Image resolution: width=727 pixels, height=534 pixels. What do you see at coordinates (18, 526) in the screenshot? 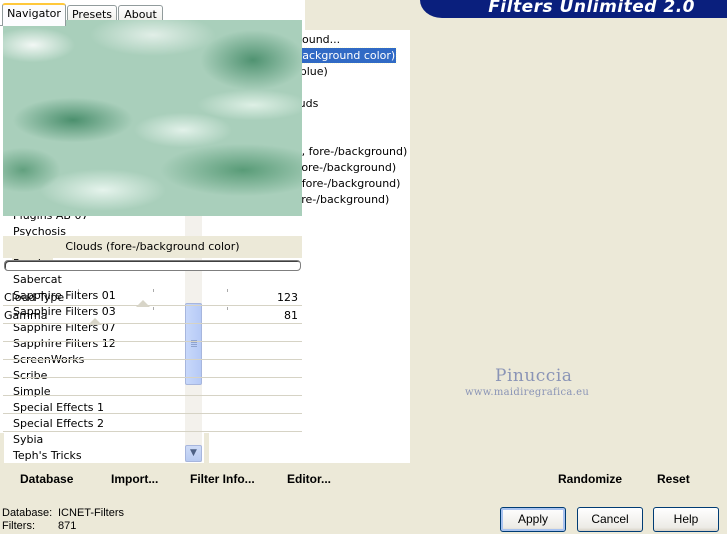
I see `filters-label: Filters:` at bounding box center [18, 526].